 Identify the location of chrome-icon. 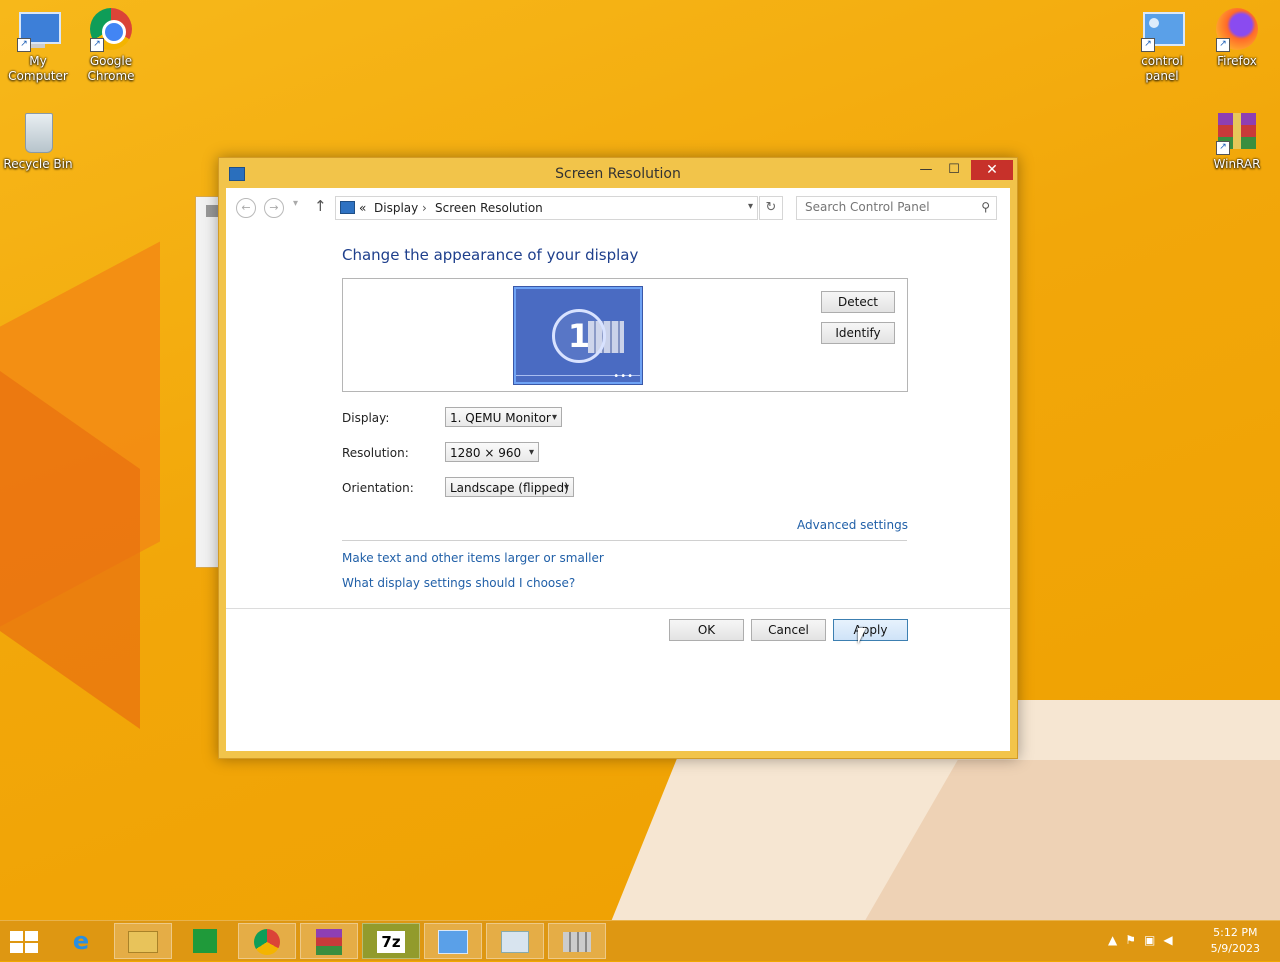
(267, 941).